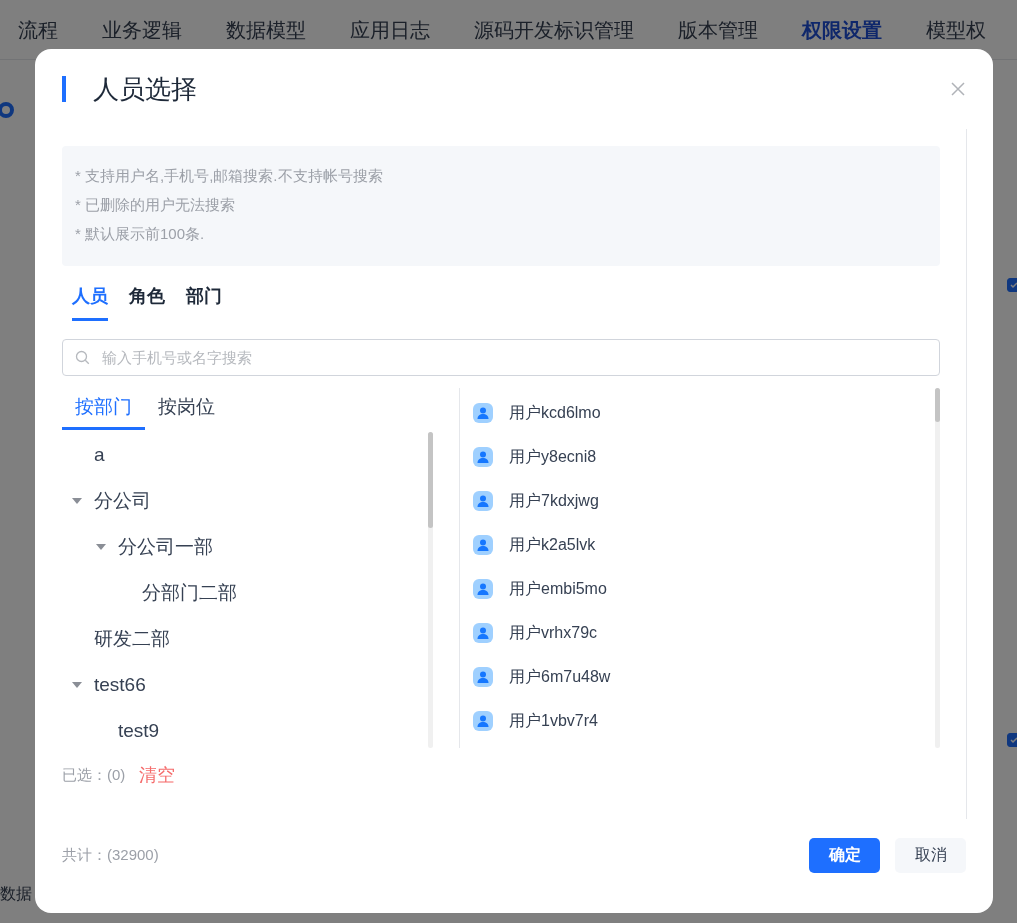 The width and height of the screenshot is (1017, 923). I want to click on group-tab: 按部门, so click(103, 409).